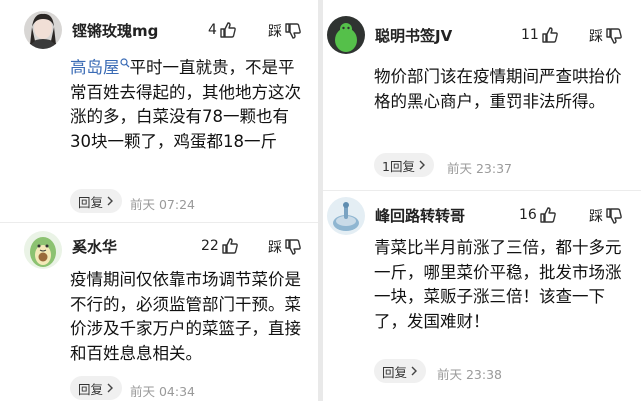 Image resolution: width=641 pixels, height=401 pixels. What do you see at coordinates (162, 391) in the screenshot?
I see `timestamp: 前天 04:34` at bounding box center [162, 391].